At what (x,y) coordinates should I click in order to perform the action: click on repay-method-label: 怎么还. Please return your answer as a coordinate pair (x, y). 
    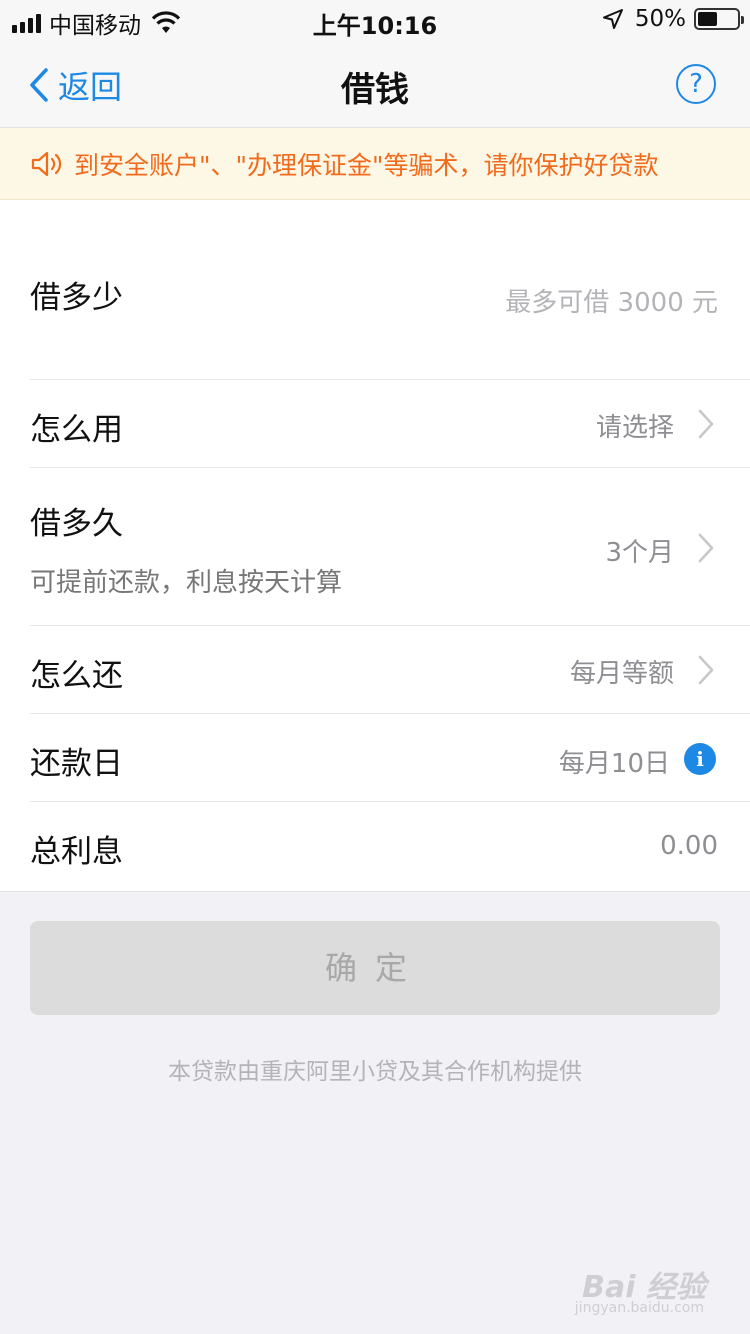
    Looking at the image, I should click on (76, 676).